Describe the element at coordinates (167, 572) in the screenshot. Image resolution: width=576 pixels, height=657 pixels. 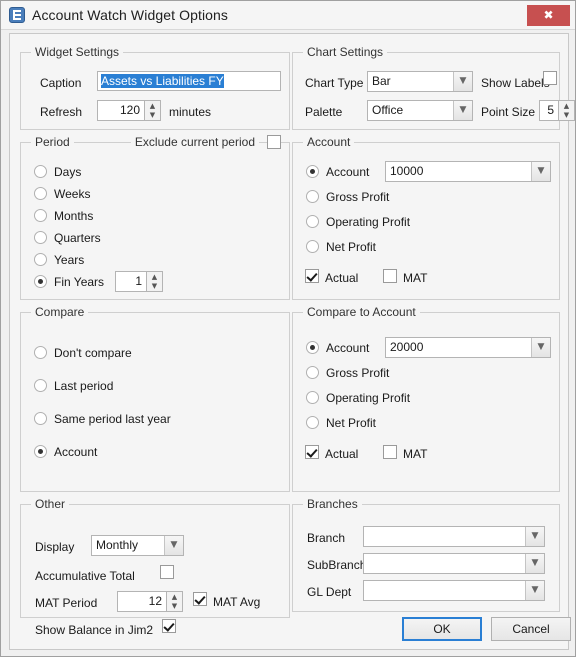
I see `accumulative-total-checkbox` at that location.